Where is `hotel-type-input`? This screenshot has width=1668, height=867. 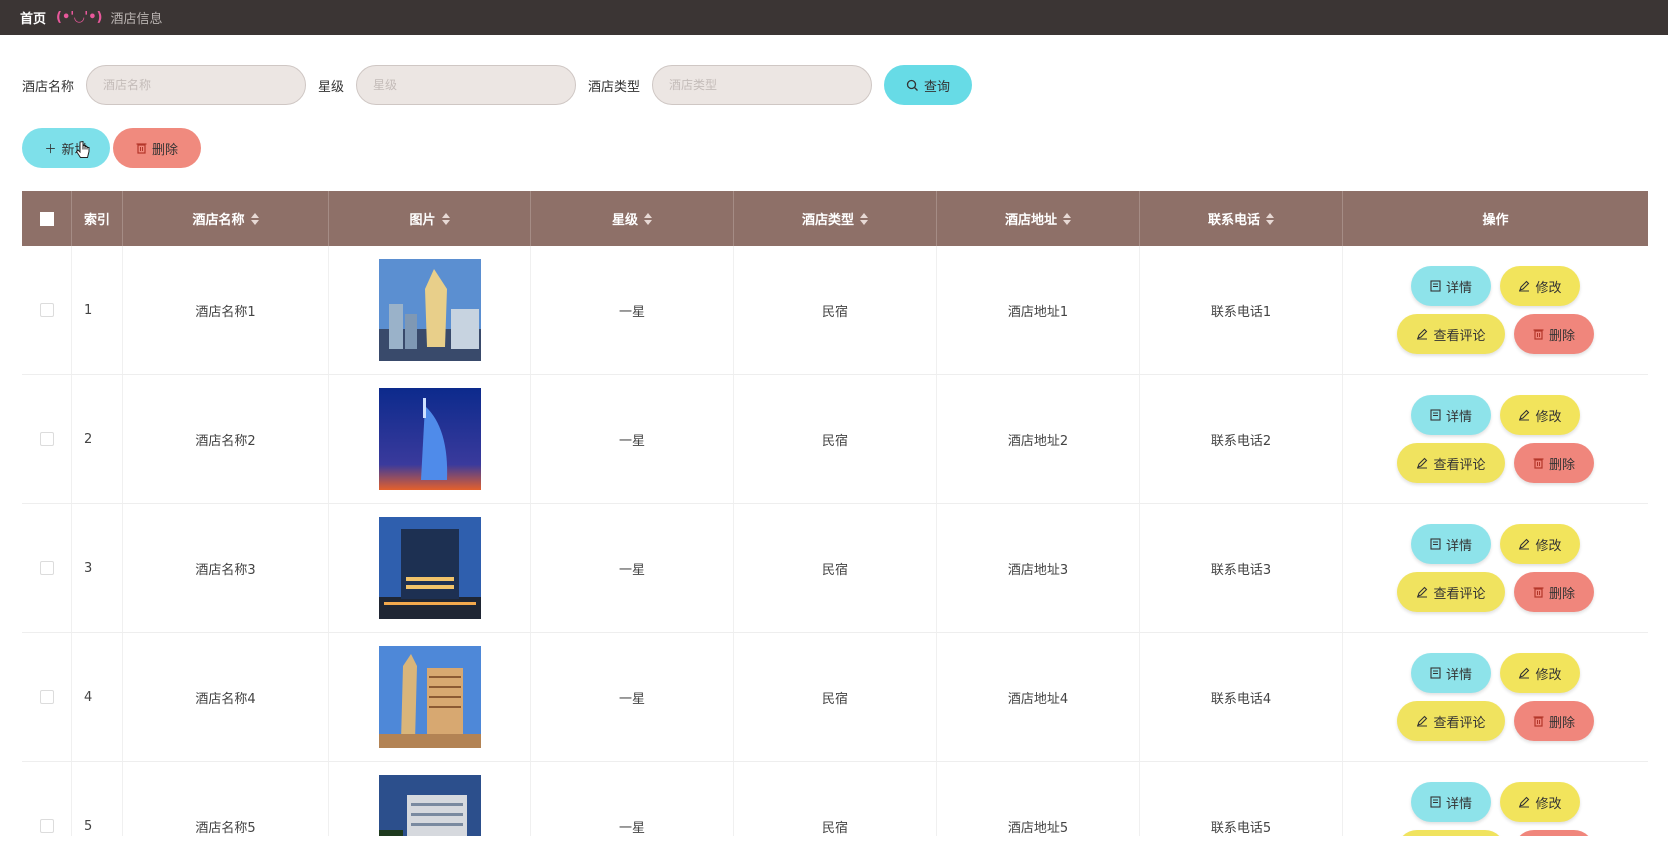 hotel-type-input is located at coordinates (762, 85).